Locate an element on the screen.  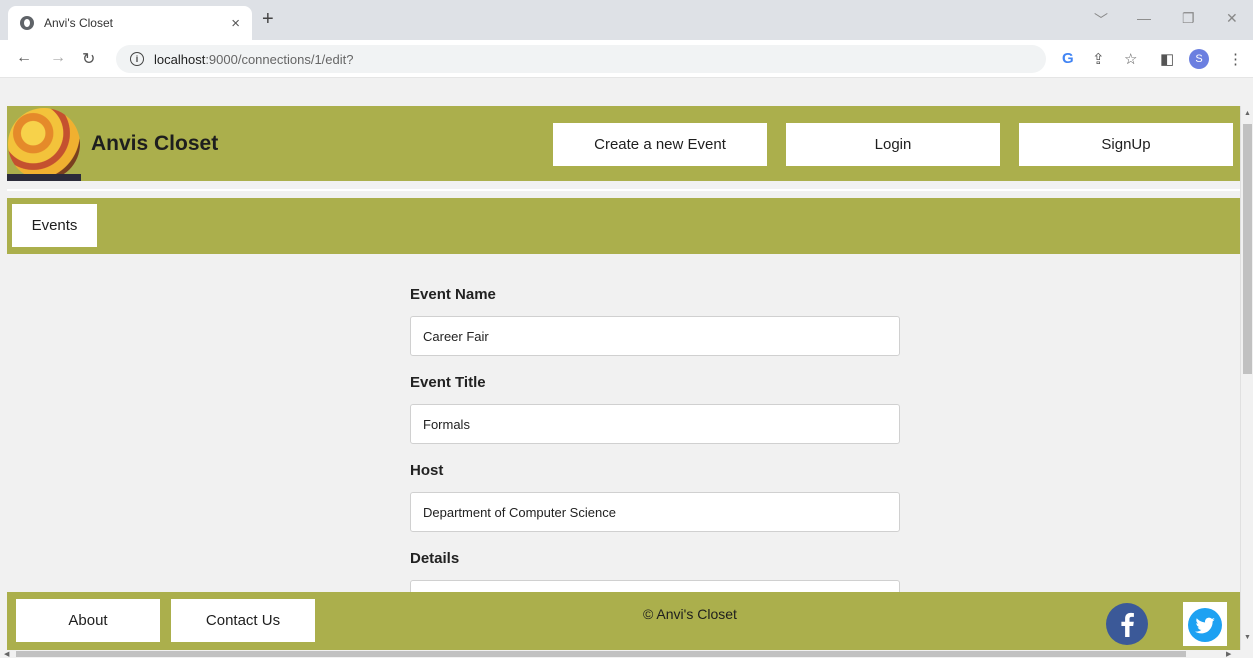
scroll-right-icon: ▶ is located at coordinates (1228, 654).